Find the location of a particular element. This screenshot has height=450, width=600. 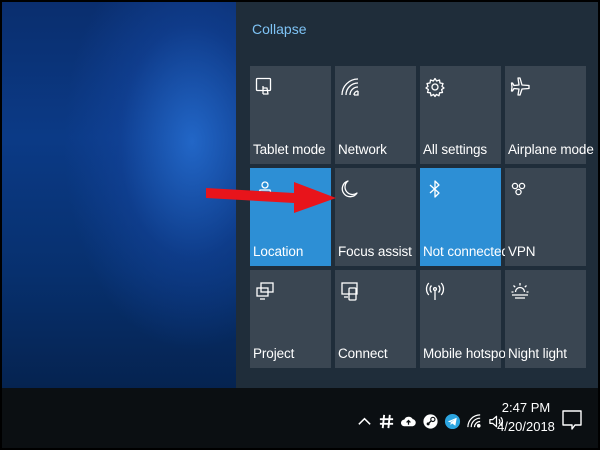

bluetooth-icon is located at coordinates (435, 189).